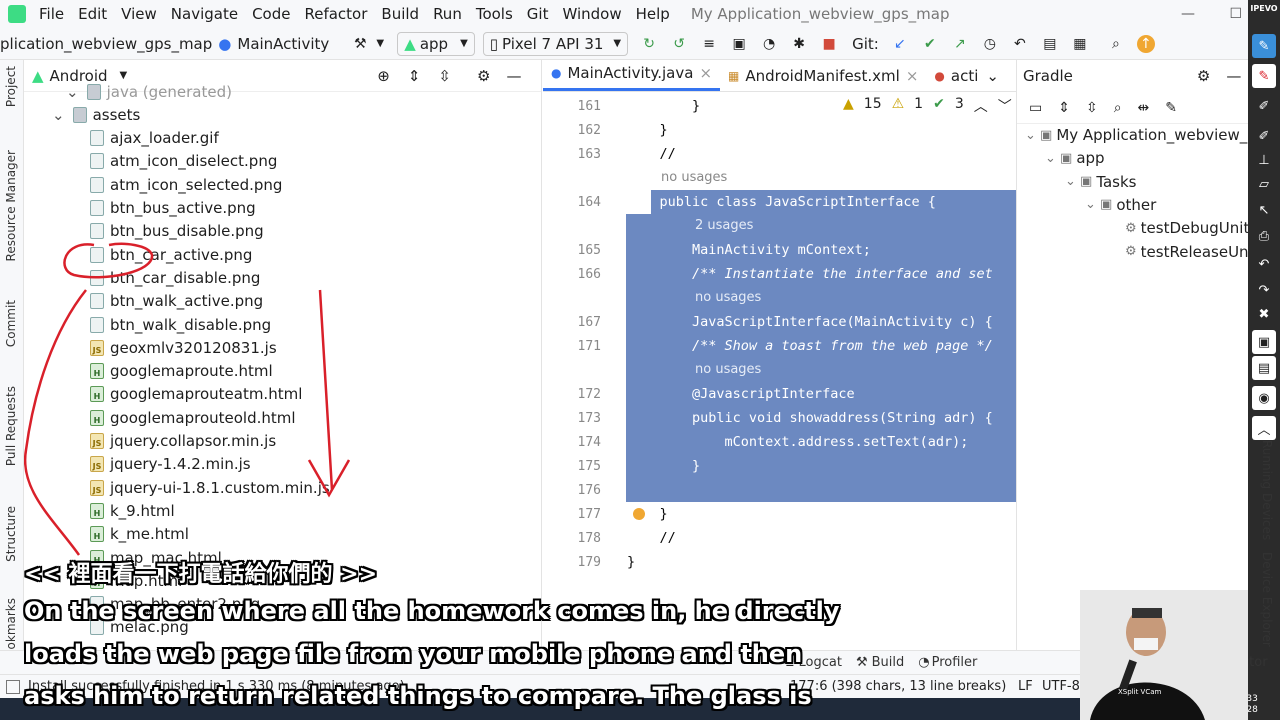  Describe the element at coordinates (810, 322) in the screenshot. I see `code-line: JavaScriptInterface(MainActivity c) {` at that location.